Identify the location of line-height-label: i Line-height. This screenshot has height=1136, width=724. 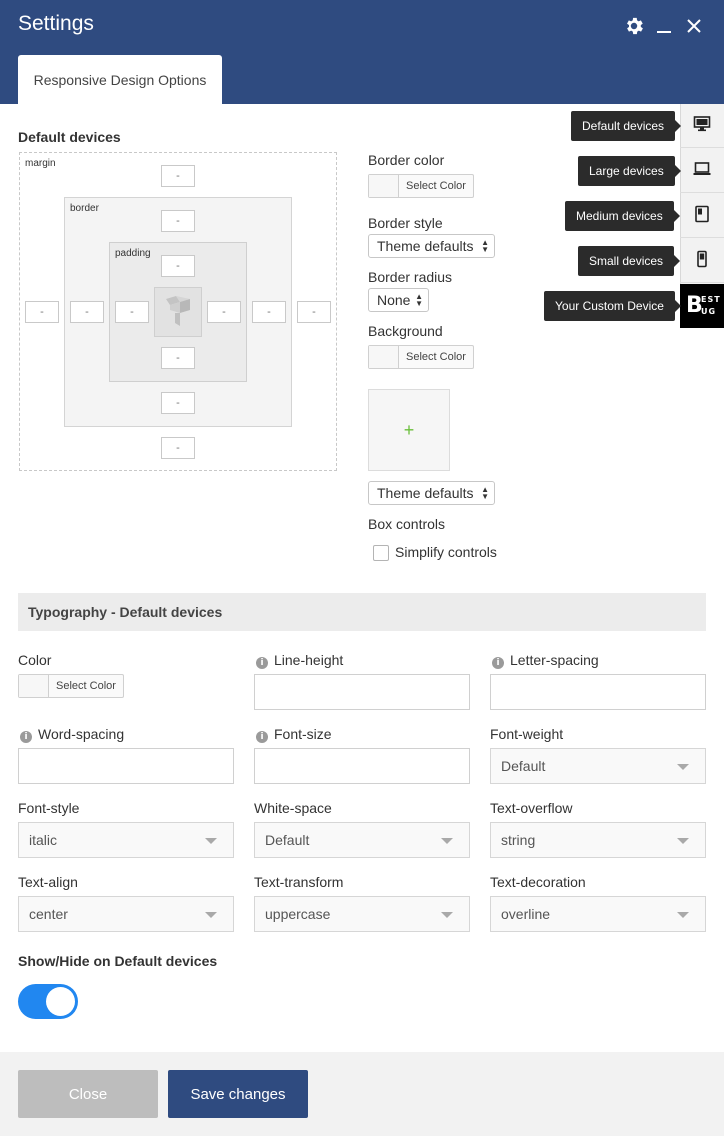
(299, 660).